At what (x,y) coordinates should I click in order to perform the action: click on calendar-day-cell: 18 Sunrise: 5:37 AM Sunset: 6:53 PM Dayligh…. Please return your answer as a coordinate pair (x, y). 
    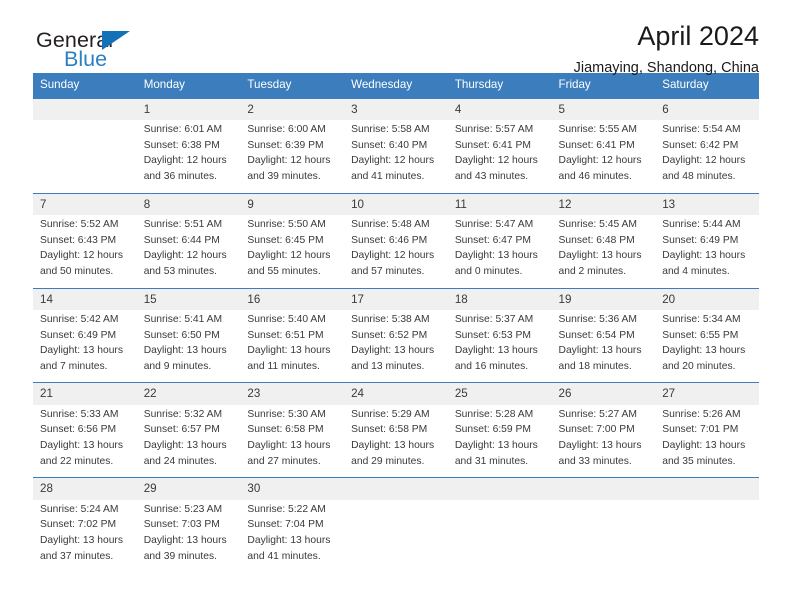
    Looking at the image, I should click on (499, 335).